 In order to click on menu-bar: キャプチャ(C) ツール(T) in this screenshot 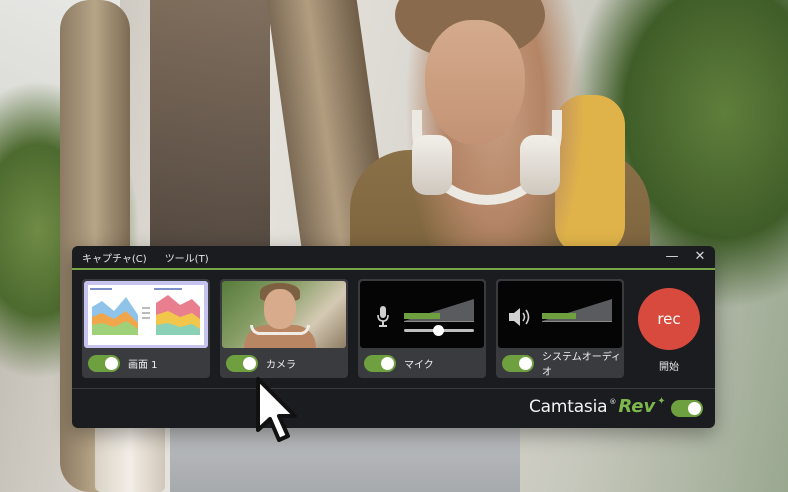, I will do `click(140, 257)`.